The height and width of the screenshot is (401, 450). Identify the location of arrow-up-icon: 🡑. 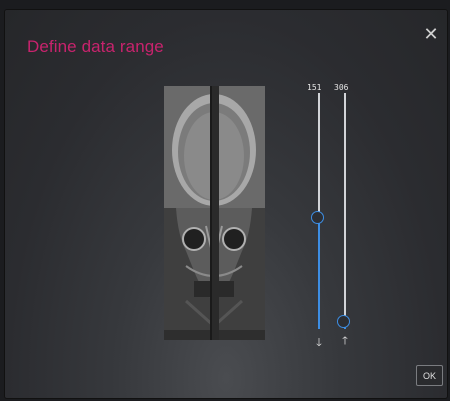
(345, 341).